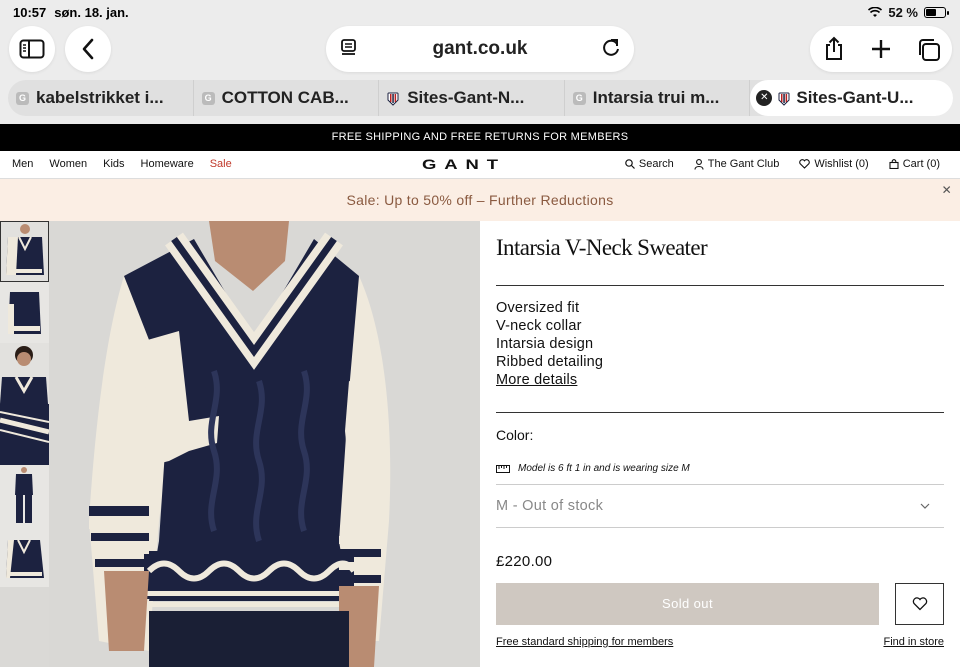 Image resolution: width=960 pixels, height=667 pixels. I want to click on club-label: The Gant Club, so click(743, 164).